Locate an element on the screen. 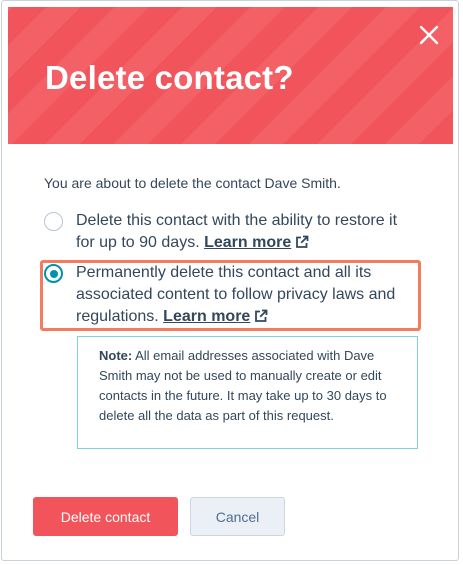 Image resolution: width=463 pixels, height=565 pixels. dialog-title: Delete contact? is located at coordinates (169, 77).